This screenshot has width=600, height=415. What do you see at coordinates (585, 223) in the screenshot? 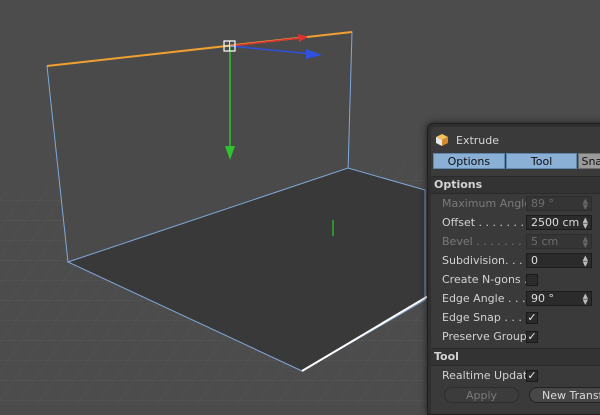
I see `offset-spinner-icon: ▲ ▼` at bounding box center [585, 223].